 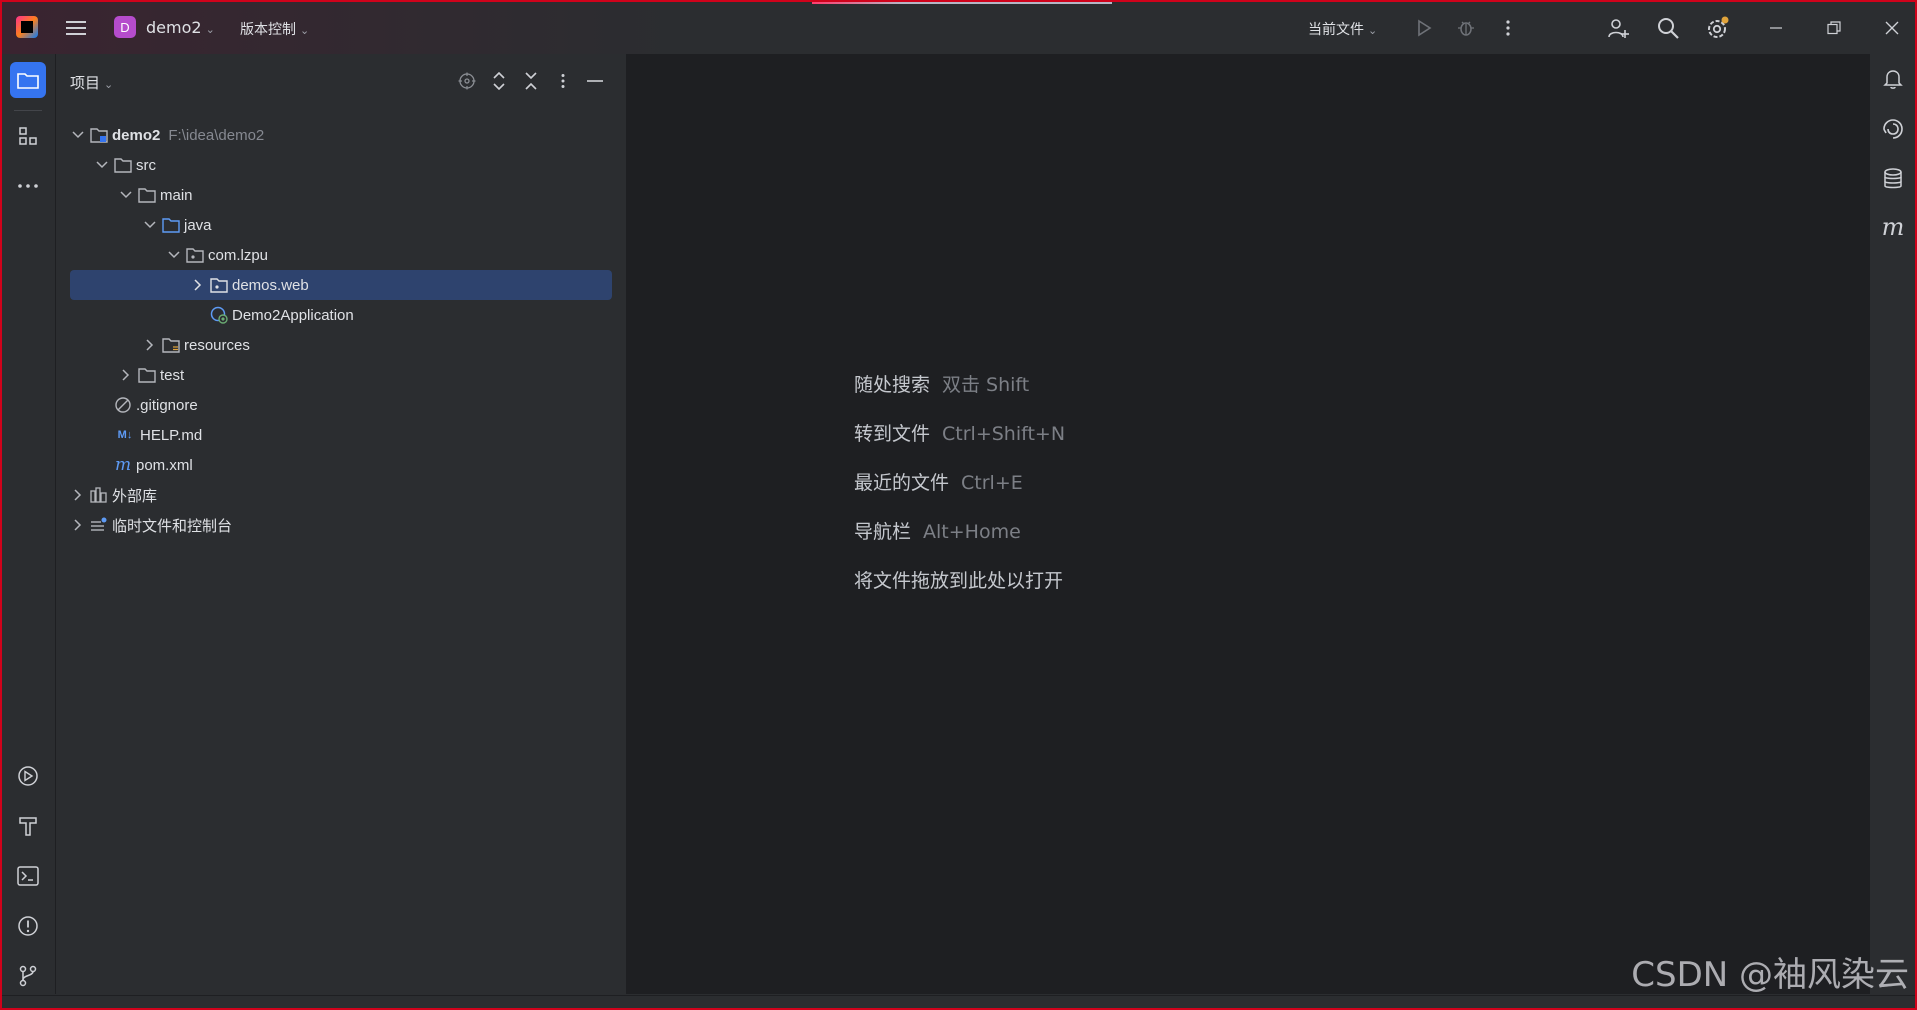 What do you see at coordinates (1618, 28) in the screenshot?
I see `add-user-icon` at bounding box center [1618, 28].